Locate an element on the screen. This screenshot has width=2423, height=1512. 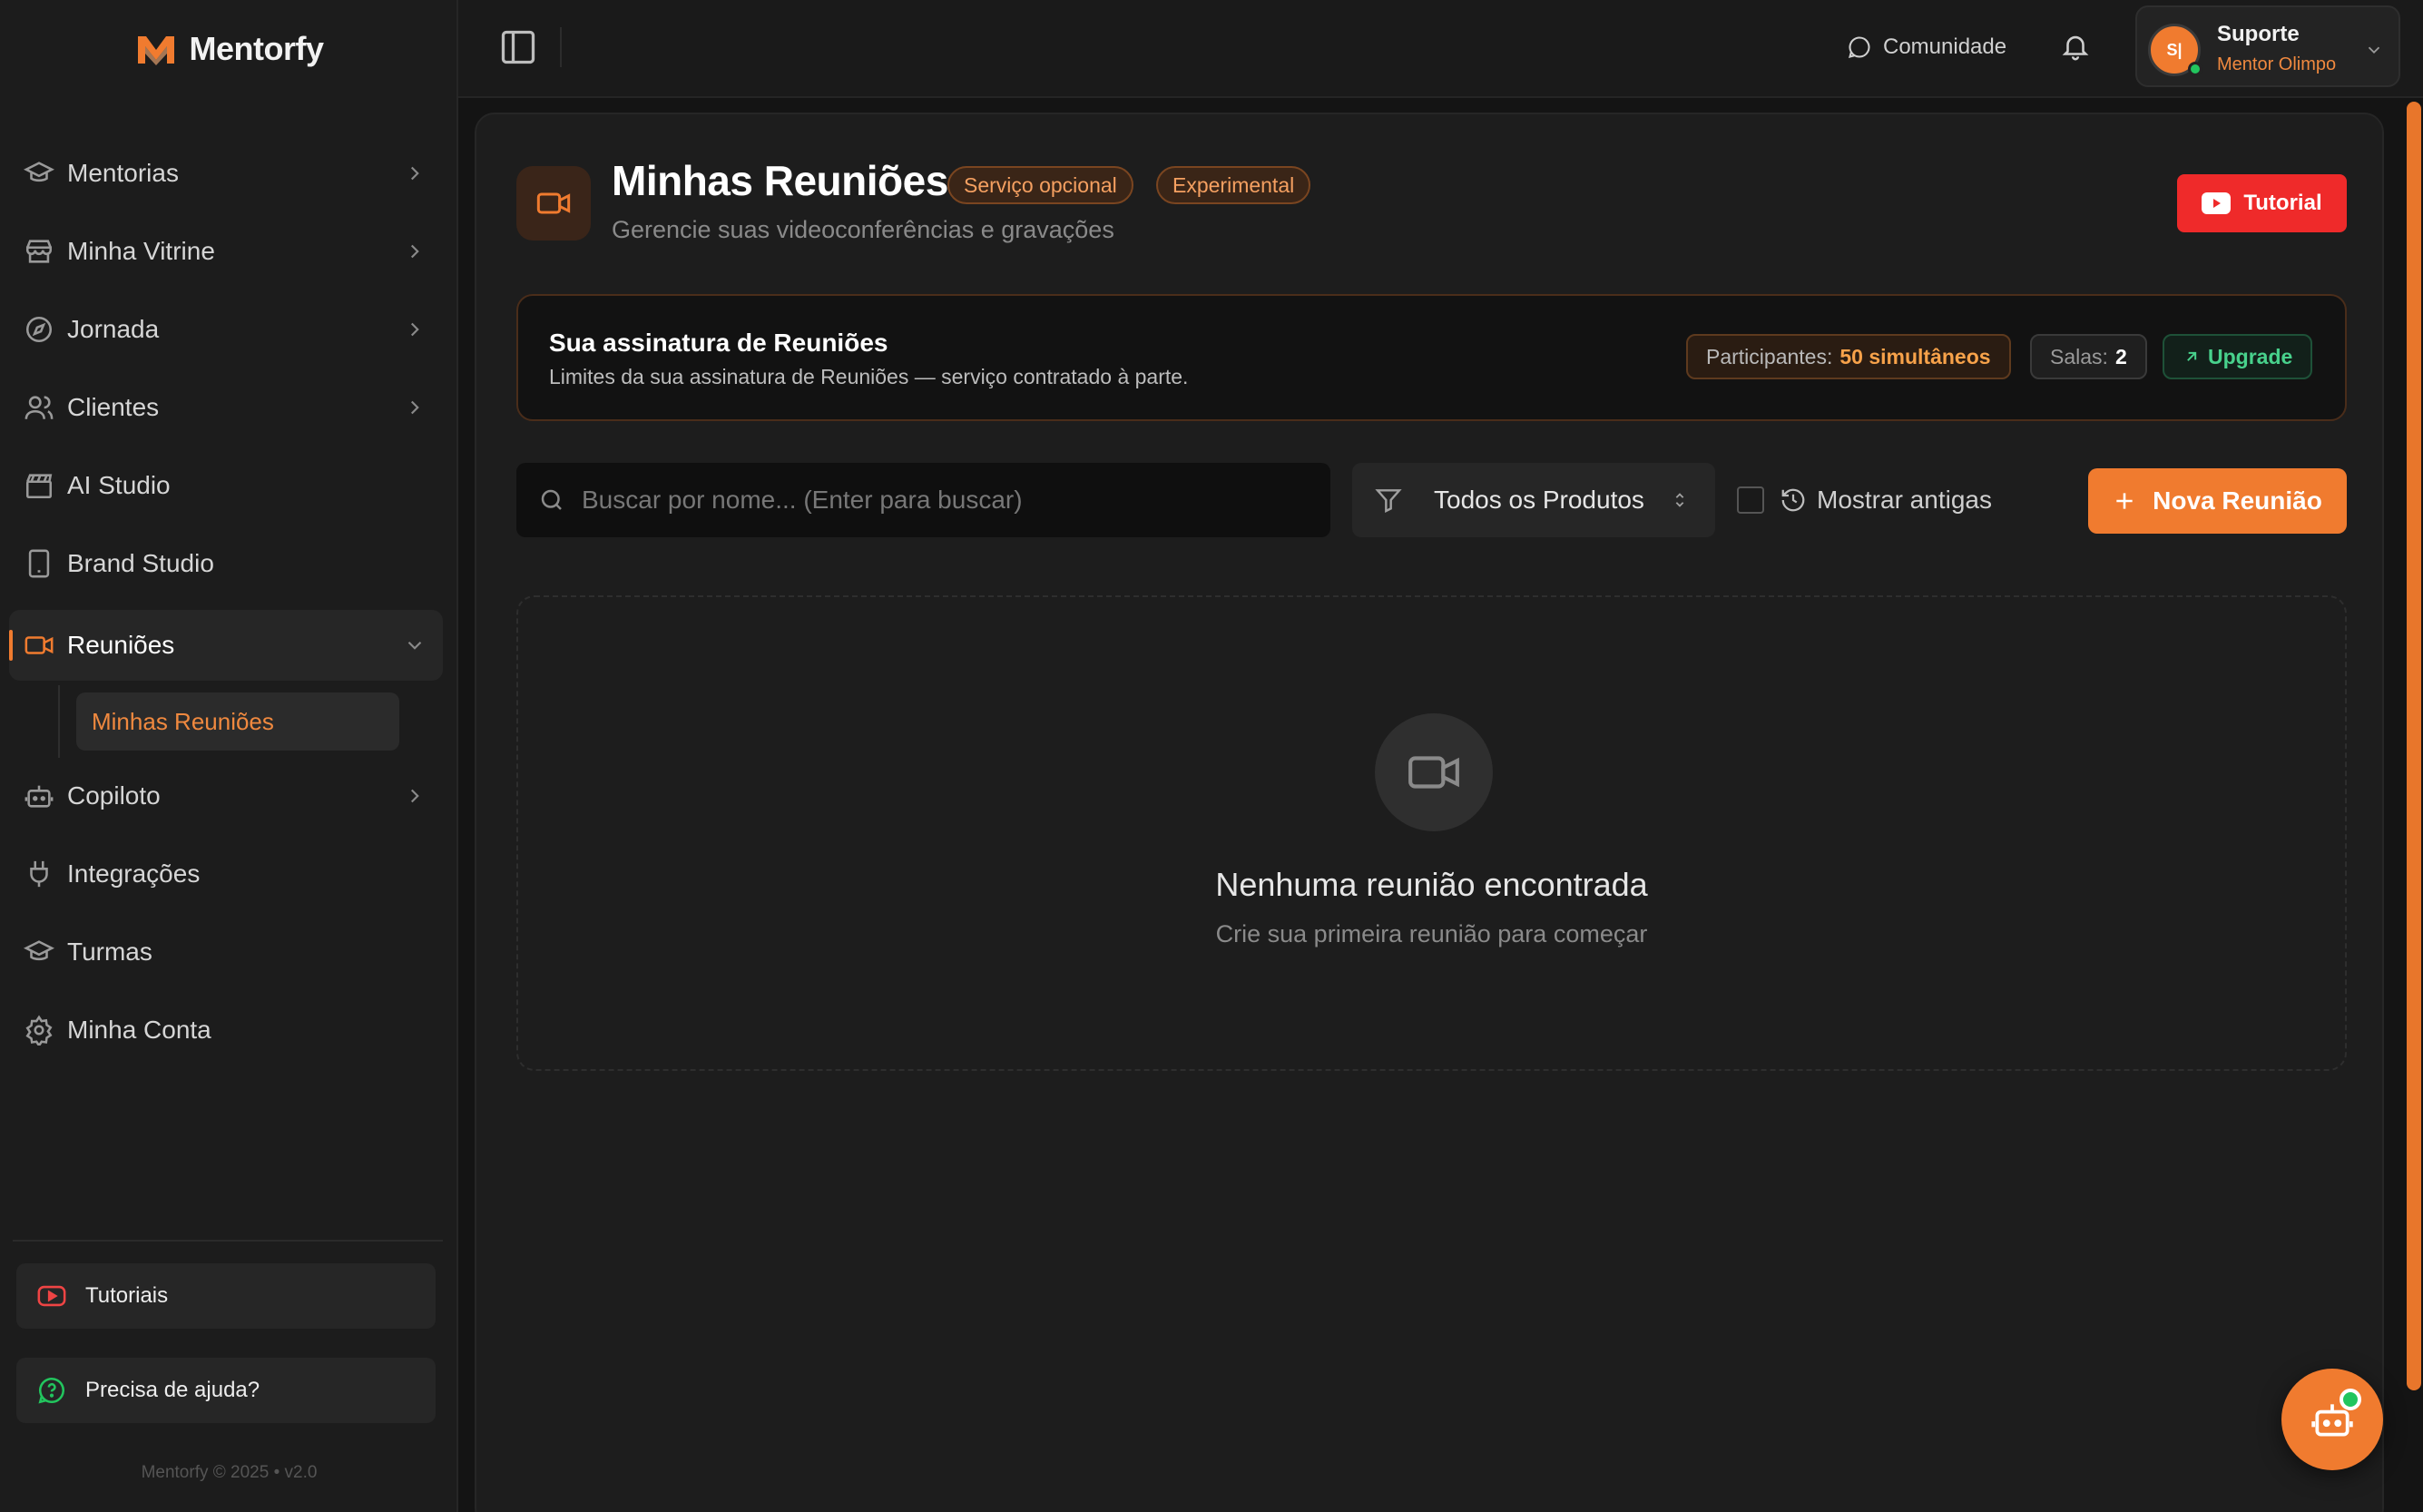
sidebar-item-jornada: Jornada is located at coordinates (226, 329).